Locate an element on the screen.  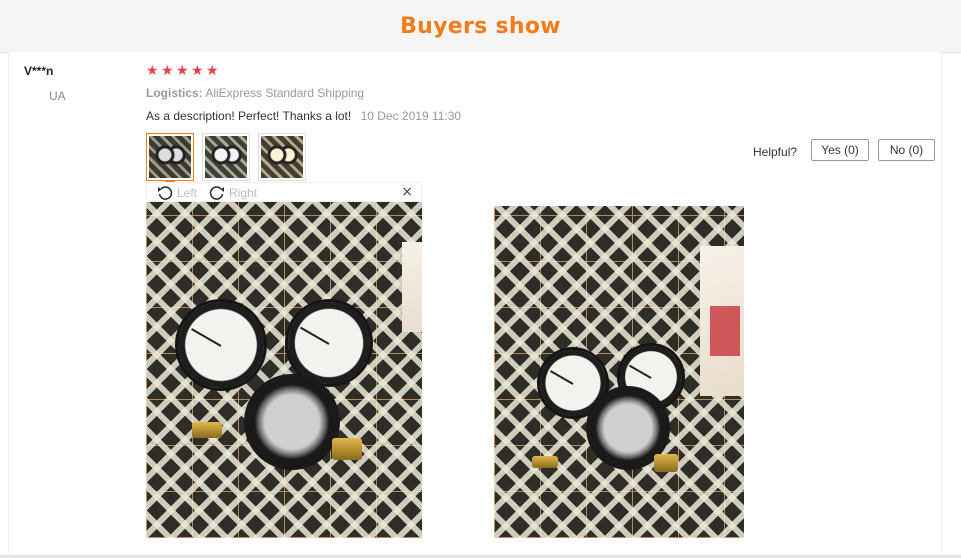
pressure-gauge-right is located at coordinates (329, 343).